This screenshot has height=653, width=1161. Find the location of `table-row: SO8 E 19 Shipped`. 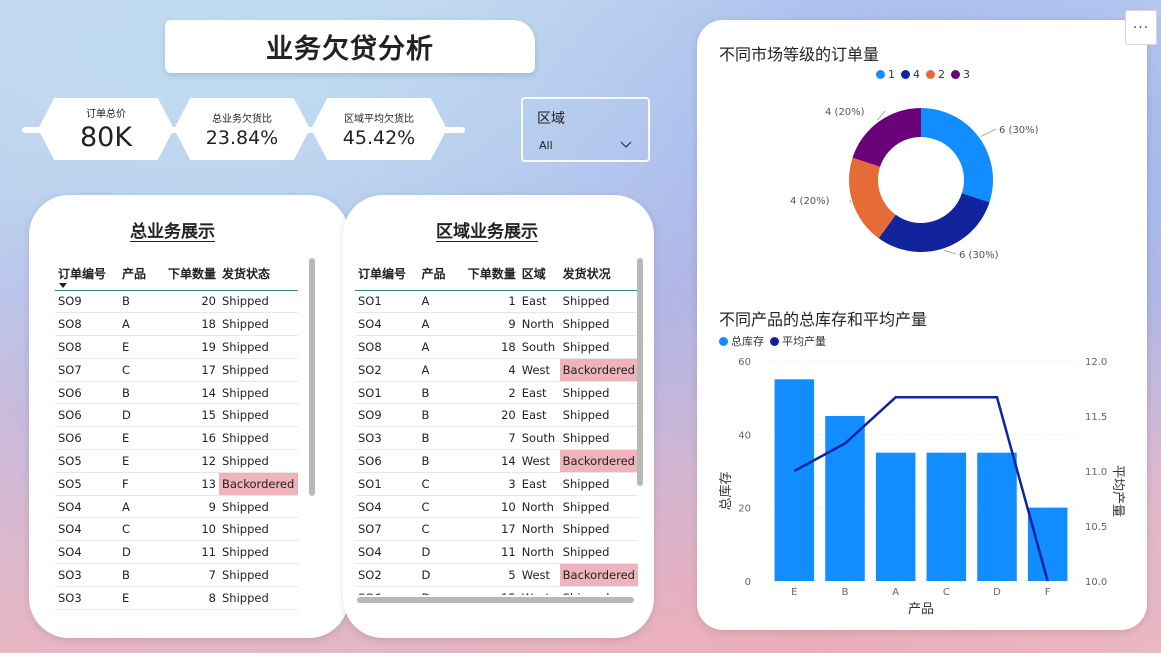

table-row: SO8 E 19 Shipped is located at coordinates (176, 347).